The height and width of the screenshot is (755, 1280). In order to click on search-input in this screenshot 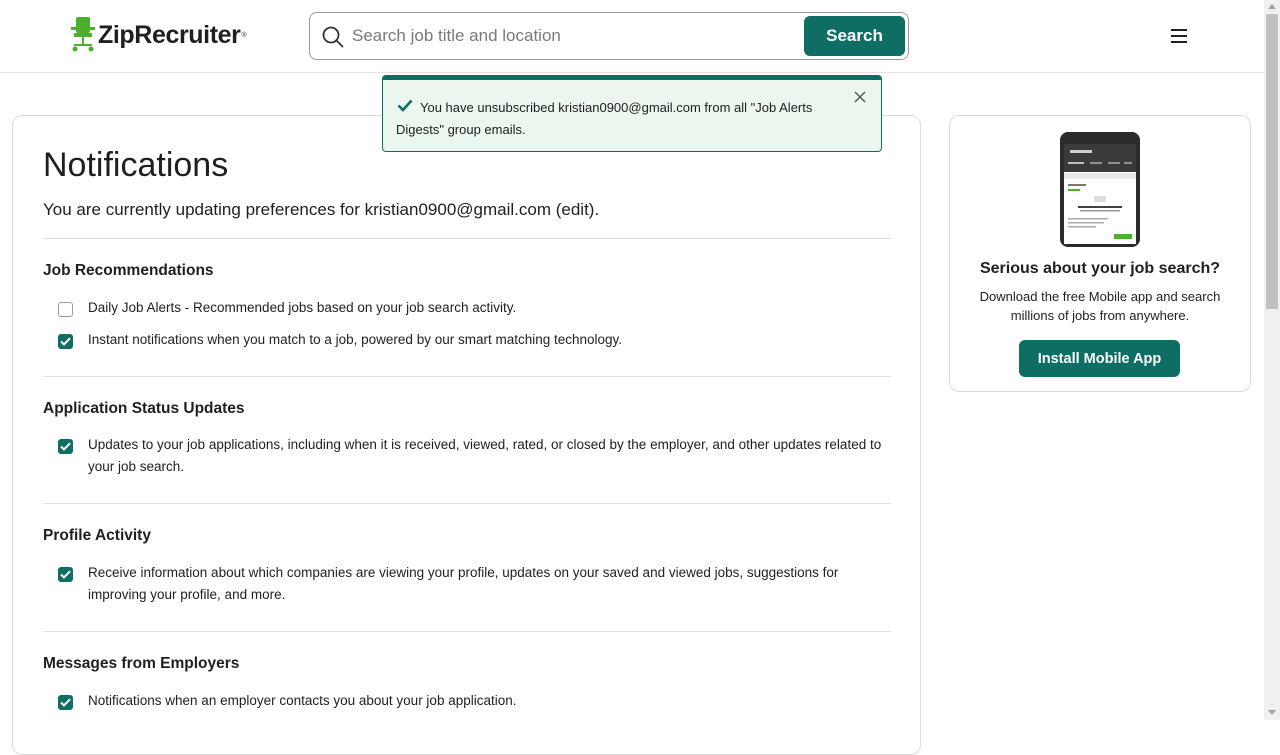, I will do `click(577, 36)`.